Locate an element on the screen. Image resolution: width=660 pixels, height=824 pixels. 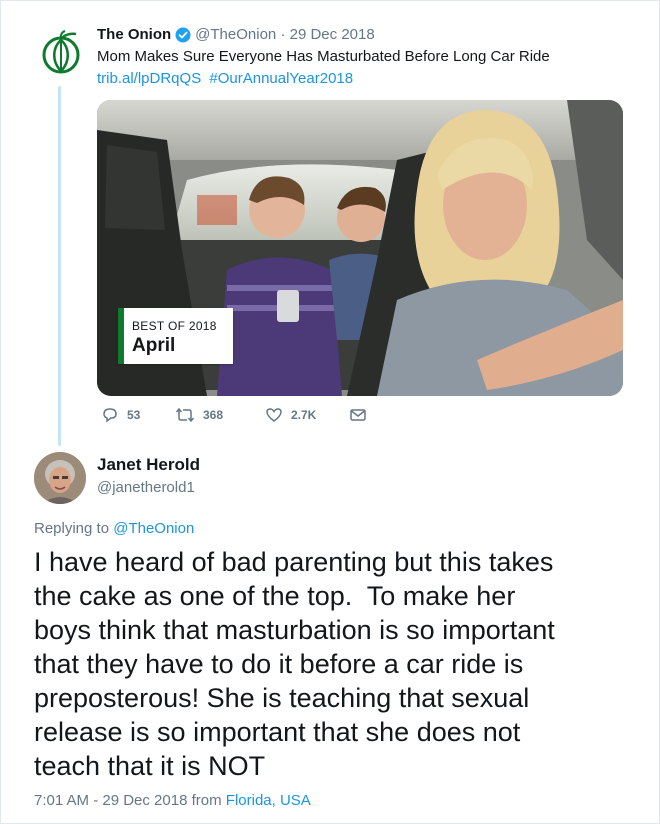
like-action: 2.7K is located at coordinates (290, 415).